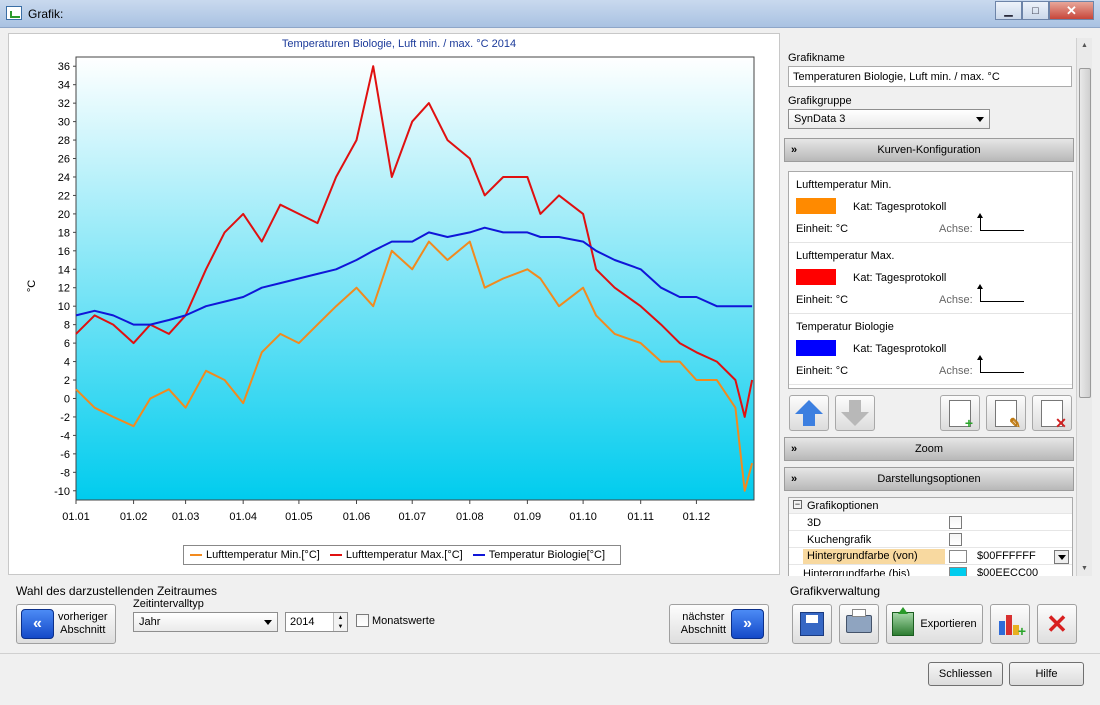 The width and height of the screenshot is (1100, 705). What do you see at coordinates (255, 555) in the screenshot?
I see `legend-item: Lufttemperatur Min.[°C]` at bounding box center [255, 555].